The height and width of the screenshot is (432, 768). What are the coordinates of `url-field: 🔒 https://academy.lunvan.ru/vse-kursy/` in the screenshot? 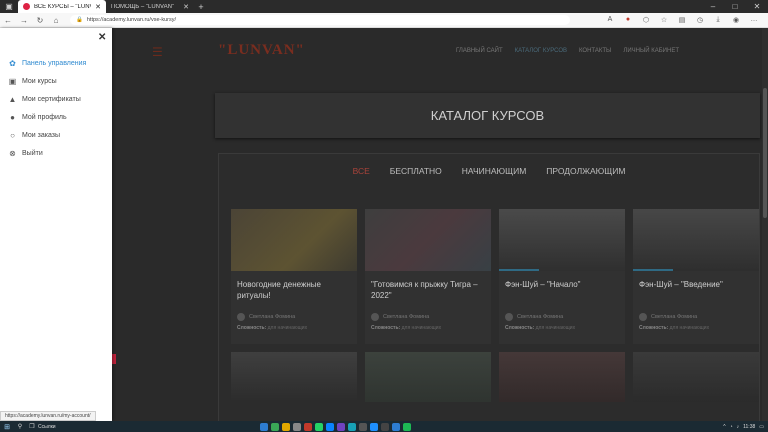 It's located at (320, 20).